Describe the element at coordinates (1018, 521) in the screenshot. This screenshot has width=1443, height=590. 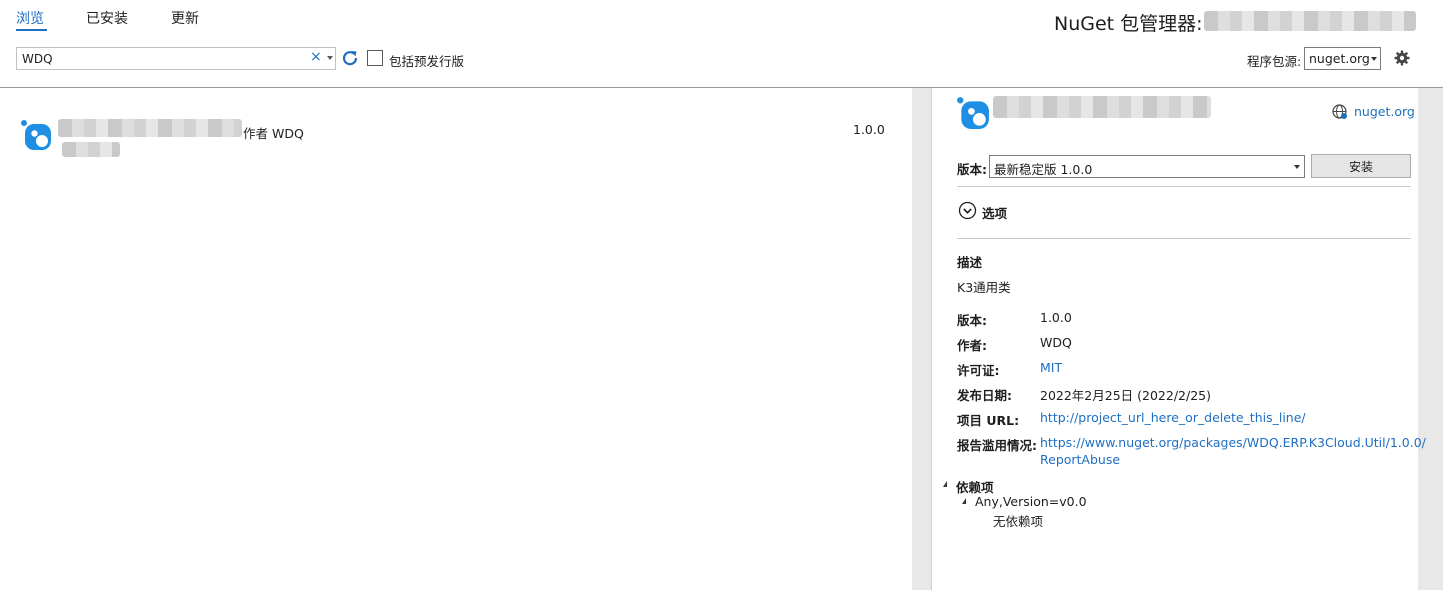
I see `no-dependencies-text: 无依赖项` at that location.